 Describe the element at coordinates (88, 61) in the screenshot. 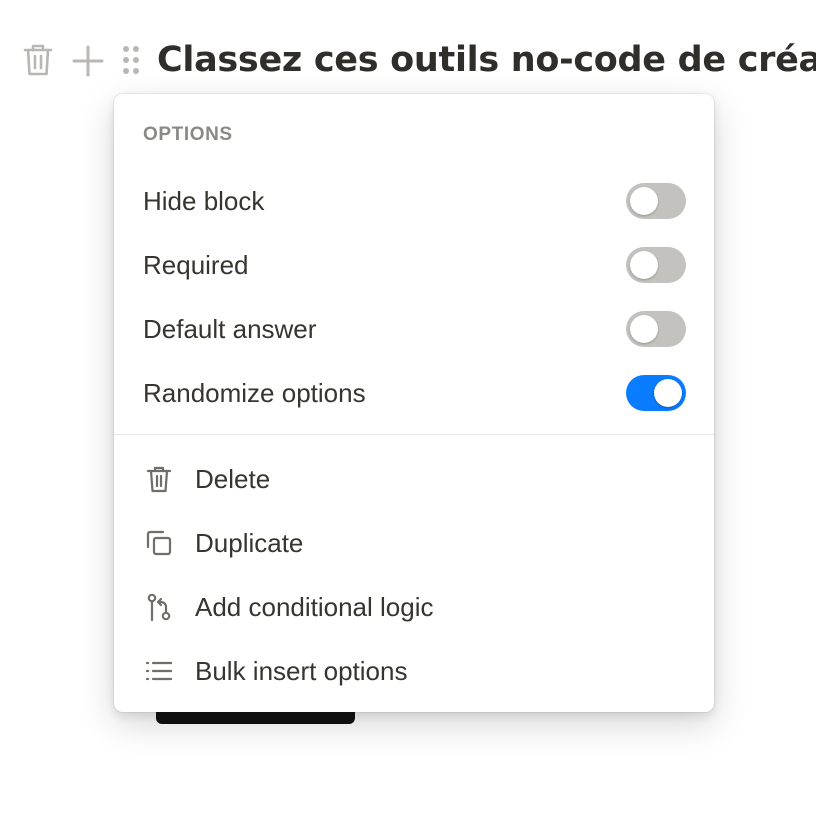

I see `add-block-icon` at that location.